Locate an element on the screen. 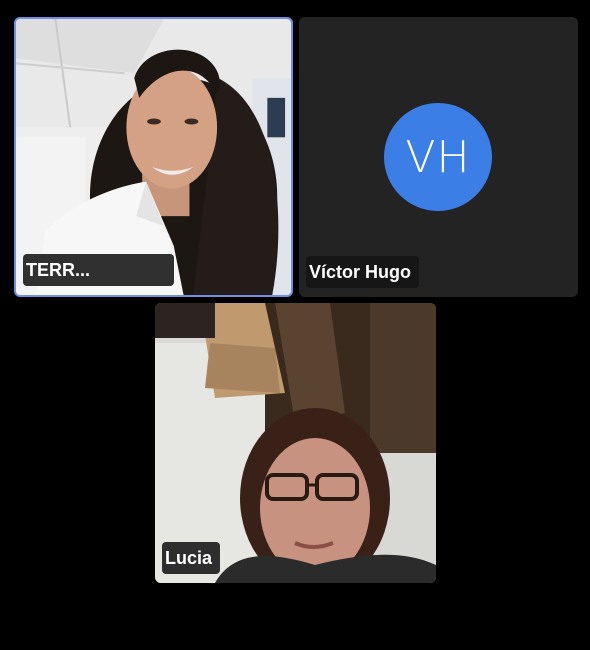 This screenshot has height=650, width=590. participant-name-label: Lucia is located at coordinates (191, 558).